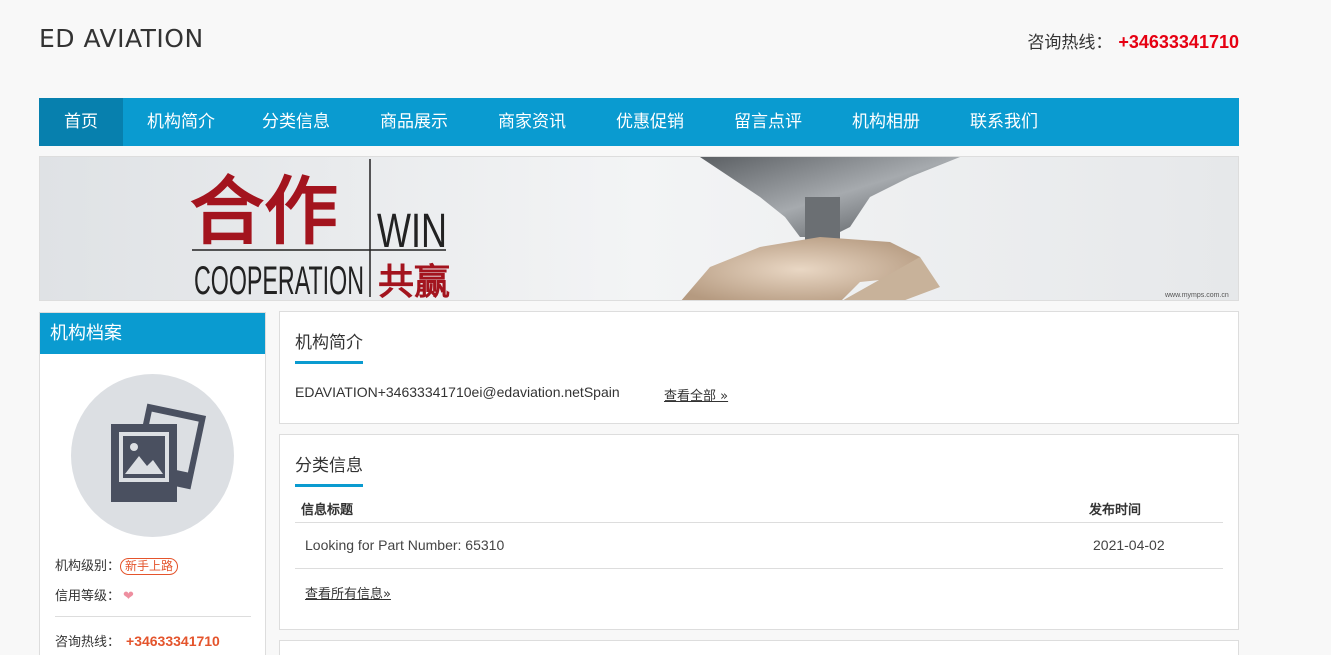  What do you see at coordinates (532, 122) in the screenshot?
I see `nav-item-news: 商家资讯` at bounding box center [532, 122].